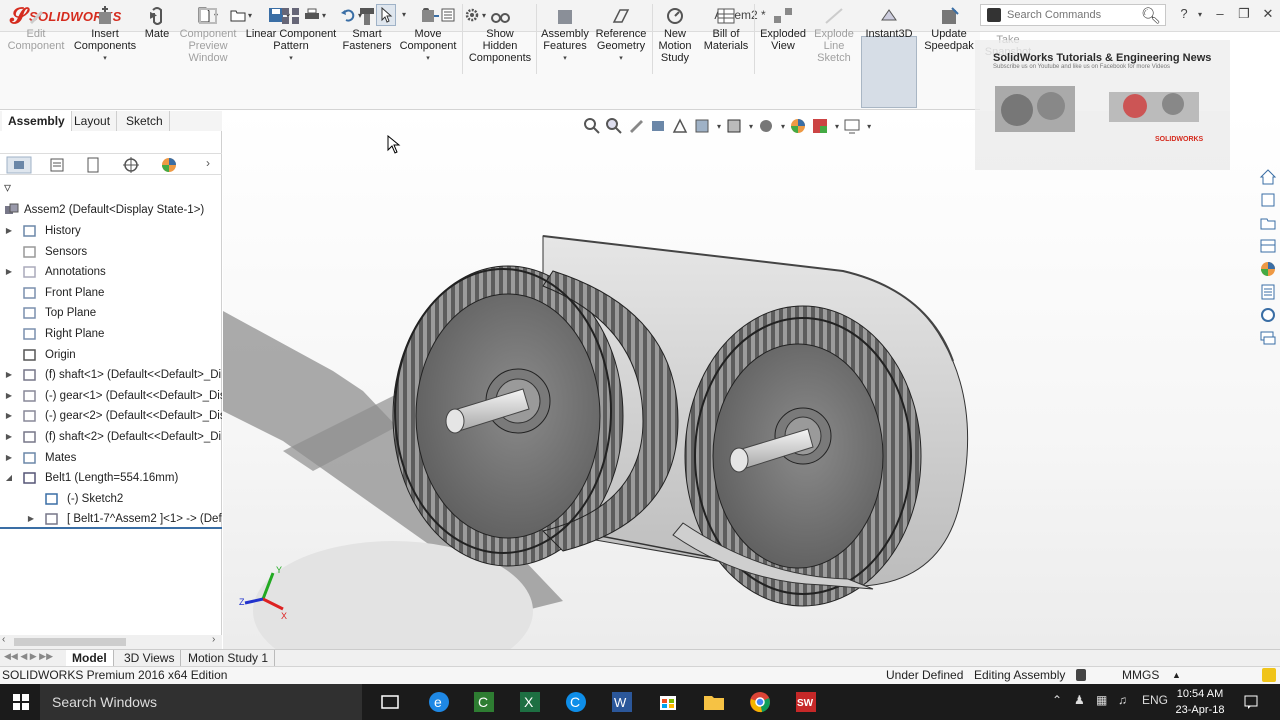  Describe the element at coordinates (658, 126) in the screenshot. I see `section-view-icon` at that location.